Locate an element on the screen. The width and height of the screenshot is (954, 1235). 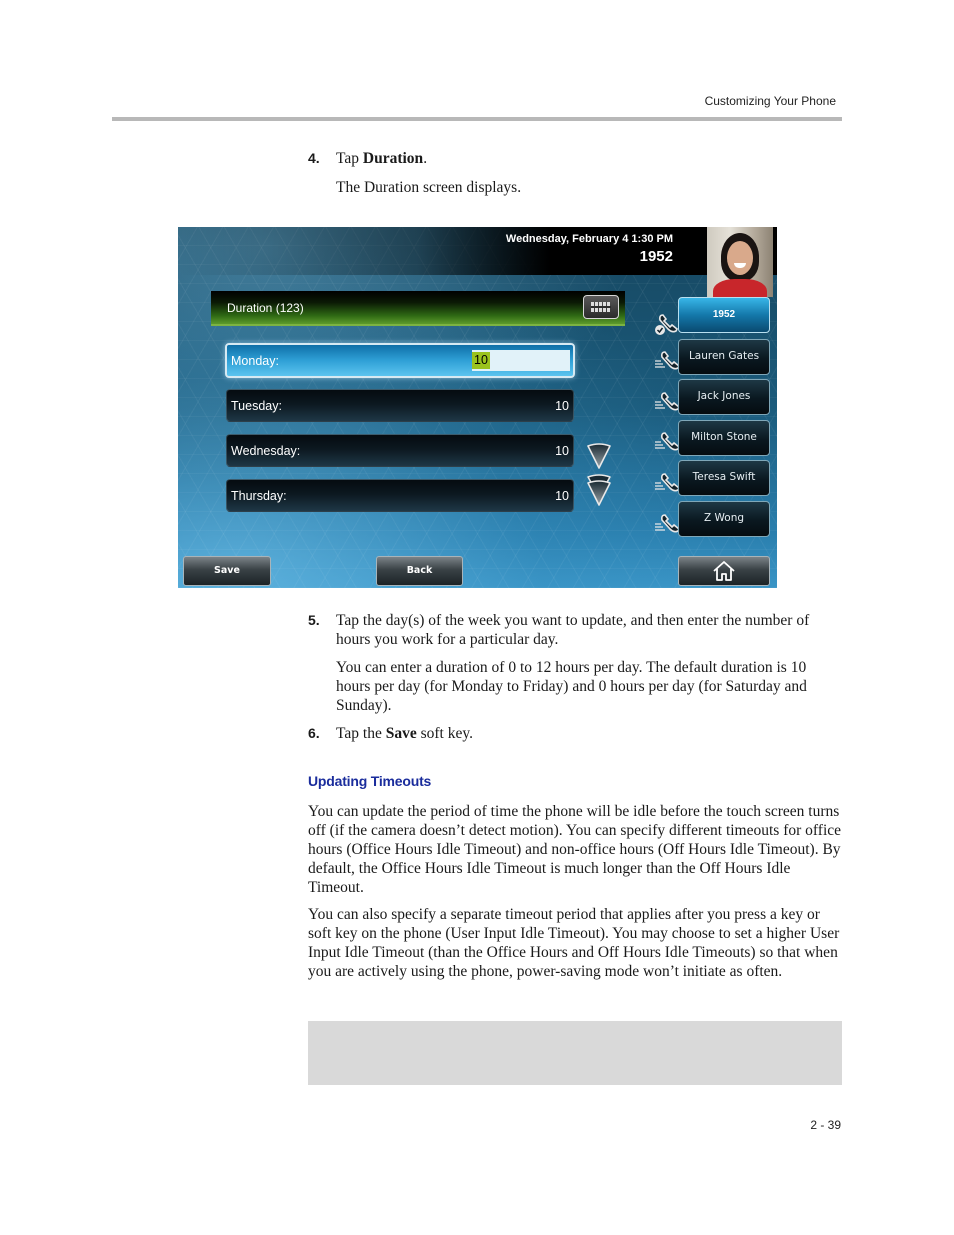
step-text-part: Tap is located at coordinates (349, 158).